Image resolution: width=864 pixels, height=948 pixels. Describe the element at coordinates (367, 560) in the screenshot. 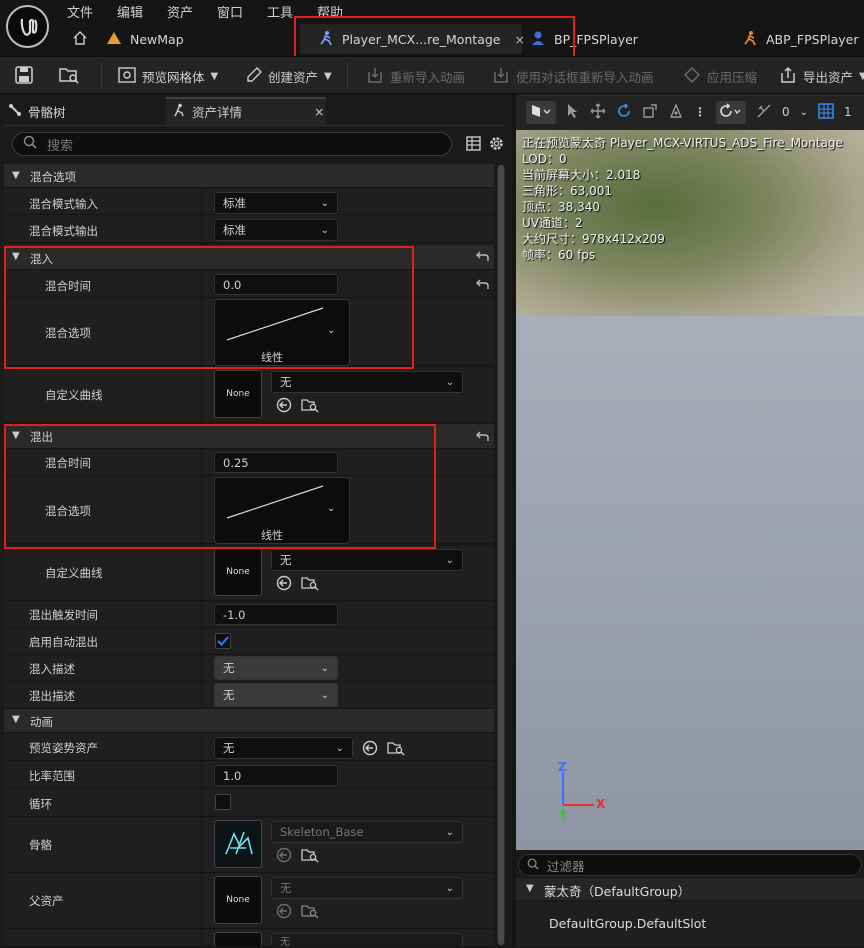

I see `blend-out-curve-dropdown: 无 ⌄` at that location.